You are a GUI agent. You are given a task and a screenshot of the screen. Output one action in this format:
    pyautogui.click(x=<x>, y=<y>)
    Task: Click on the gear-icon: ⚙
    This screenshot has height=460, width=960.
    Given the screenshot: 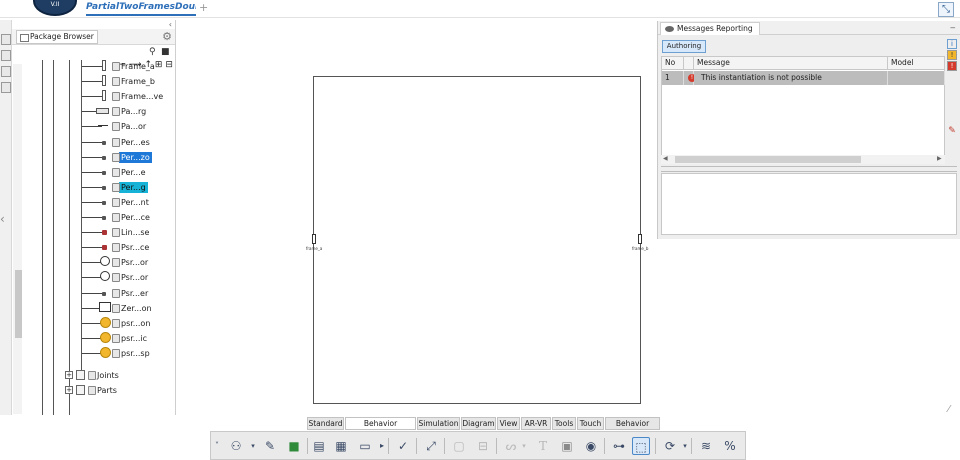 What is the action you would take?
    pyautogui.click(x=167, y=36)
    